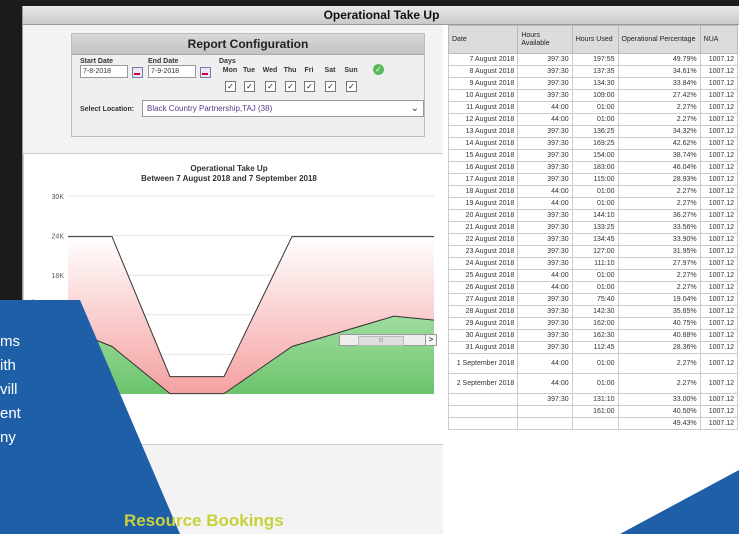 Image resolution: width=739 pixels, height=534 pixels. I want to click on table-cell: 25 August 2018, so click(483, 275).